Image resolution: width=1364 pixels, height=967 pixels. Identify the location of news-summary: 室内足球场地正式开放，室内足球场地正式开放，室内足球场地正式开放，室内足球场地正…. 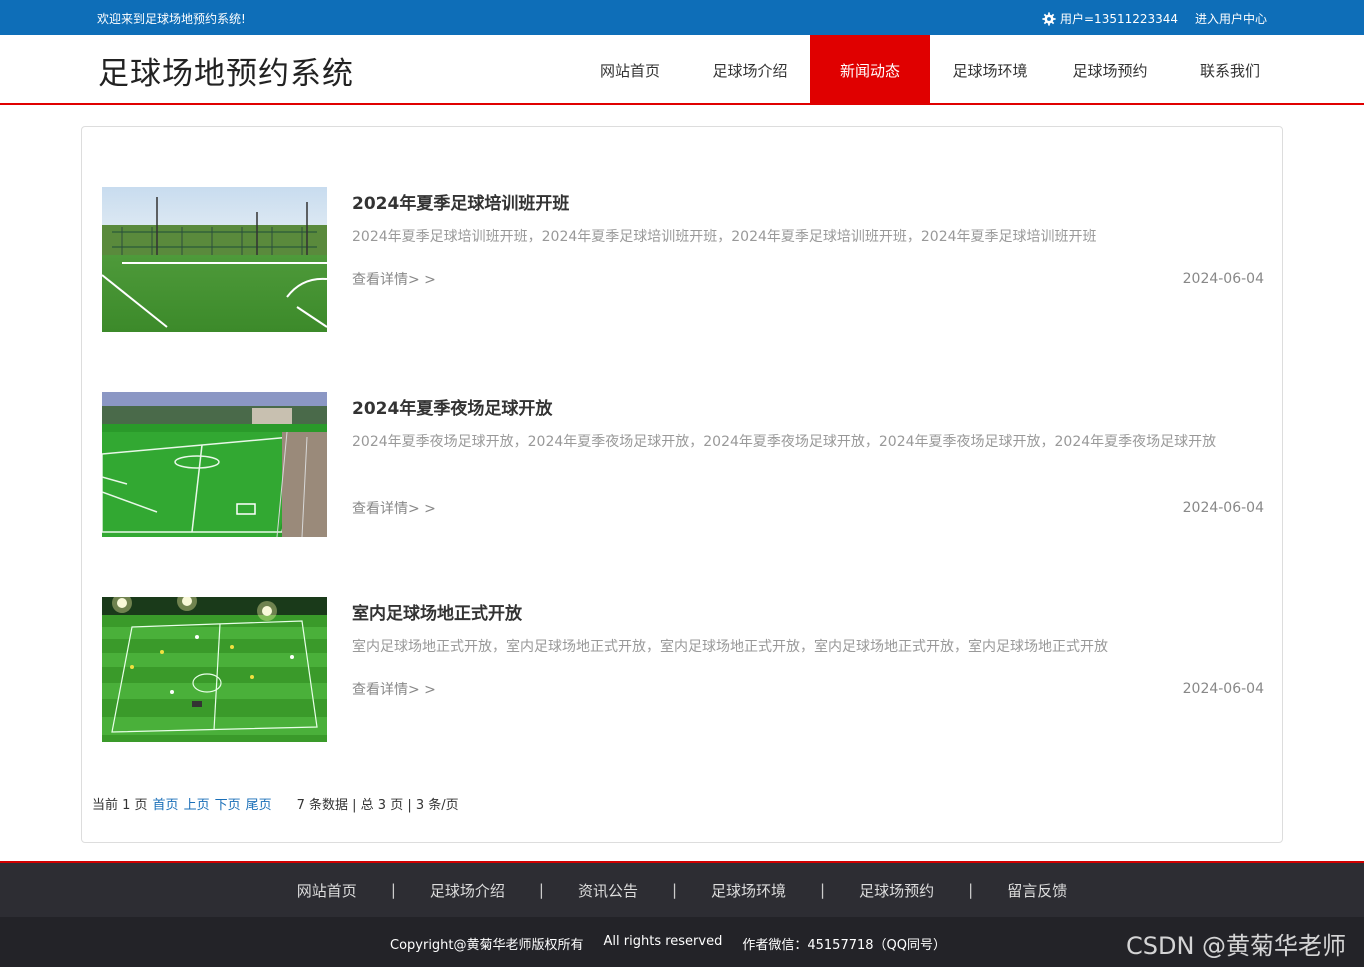
(730, 647).